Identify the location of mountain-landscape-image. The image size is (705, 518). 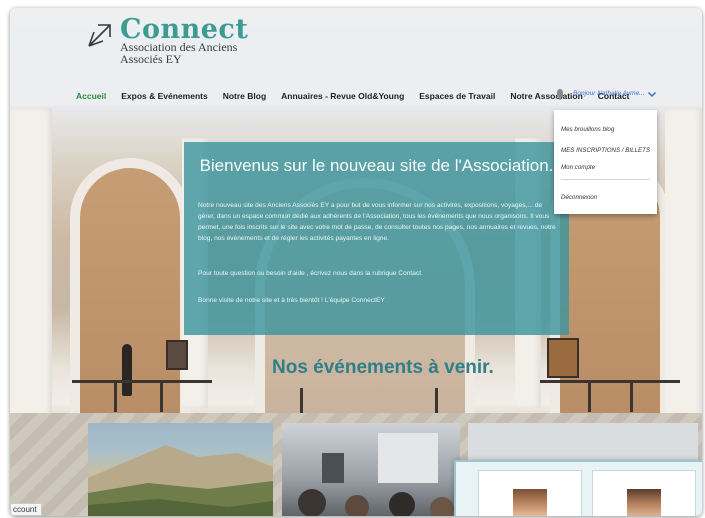
(180, 480).